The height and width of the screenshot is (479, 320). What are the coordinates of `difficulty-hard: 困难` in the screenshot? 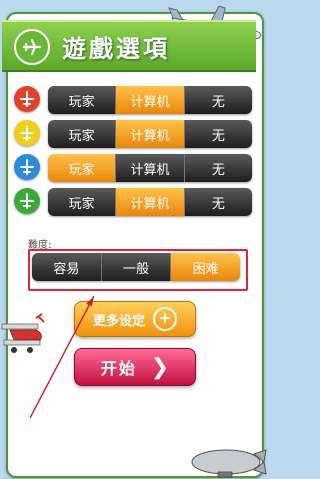 It's located at (205, 267).